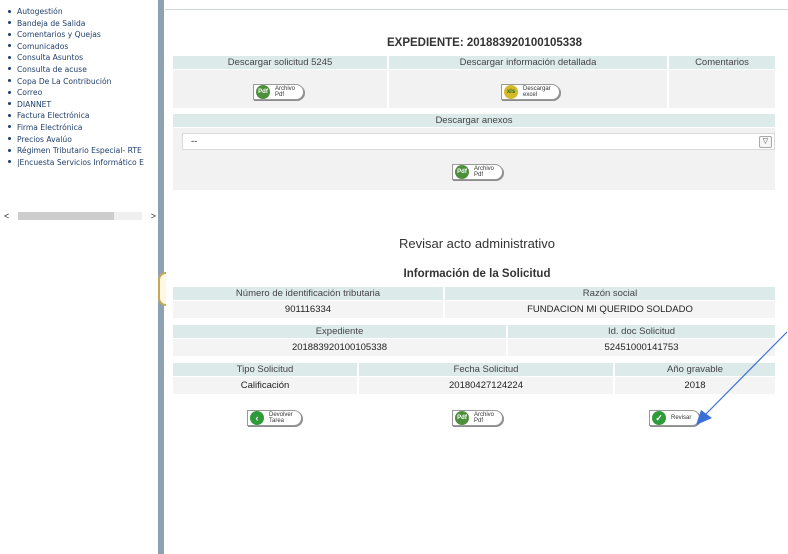 The width and height of the screenshot is (788, 554). Describe the element at coordinates (265, 385) in the screenshot. I see `tipo-solicitud-value: Calificación` at that location.